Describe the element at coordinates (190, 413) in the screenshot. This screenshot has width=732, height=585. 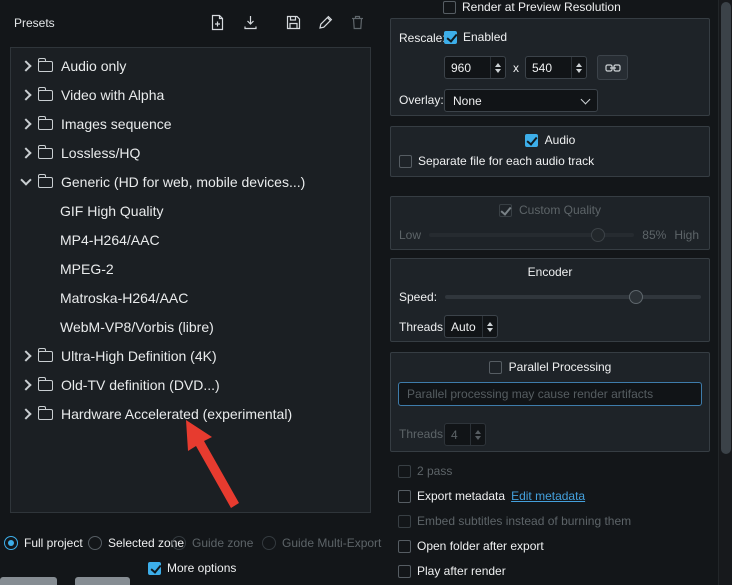
I see `preset-folder-hardware-accelerated: Hardware Accelerated (experimental)` at that location.